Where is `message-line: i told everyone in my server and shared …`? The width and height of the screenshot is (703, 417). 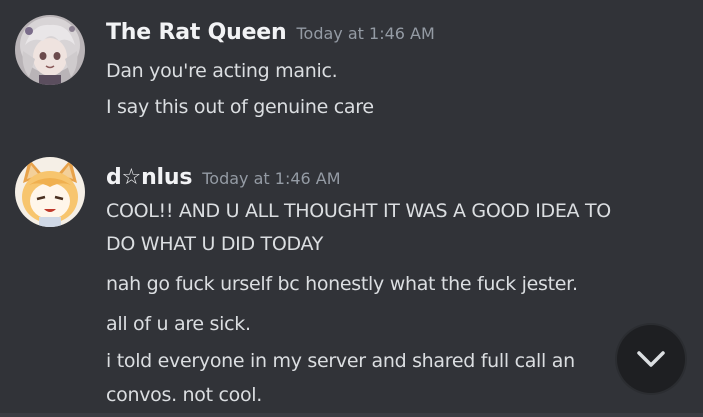
message-line: i told everyone in my server and shared … is located at coordinates (340, 361).